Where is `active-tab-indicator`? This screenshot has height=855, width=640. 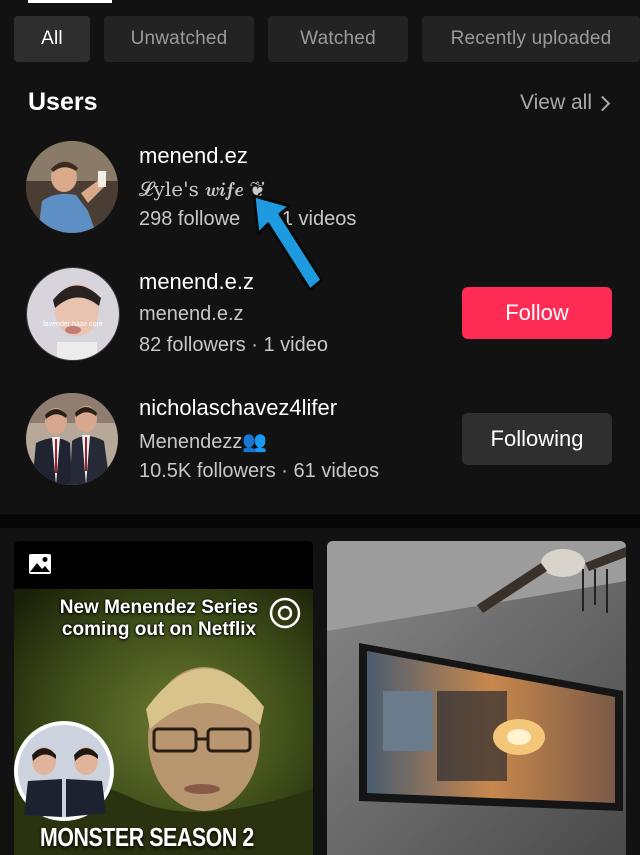
active-tab-indicator is located at coordinates (70, 1).